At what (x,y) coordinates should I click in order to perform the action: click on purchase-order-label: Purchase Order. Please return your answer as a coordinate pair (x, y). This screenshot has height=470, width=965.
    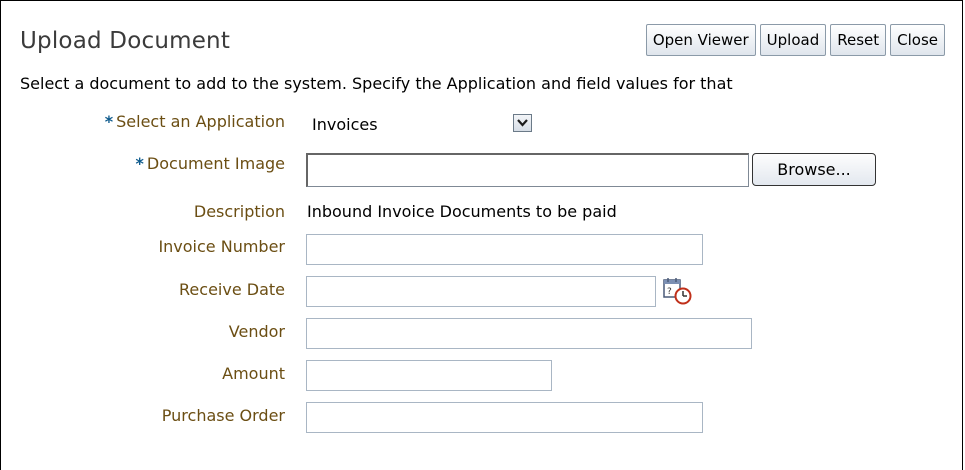
    Looking at the image, I should click on (223, 415).